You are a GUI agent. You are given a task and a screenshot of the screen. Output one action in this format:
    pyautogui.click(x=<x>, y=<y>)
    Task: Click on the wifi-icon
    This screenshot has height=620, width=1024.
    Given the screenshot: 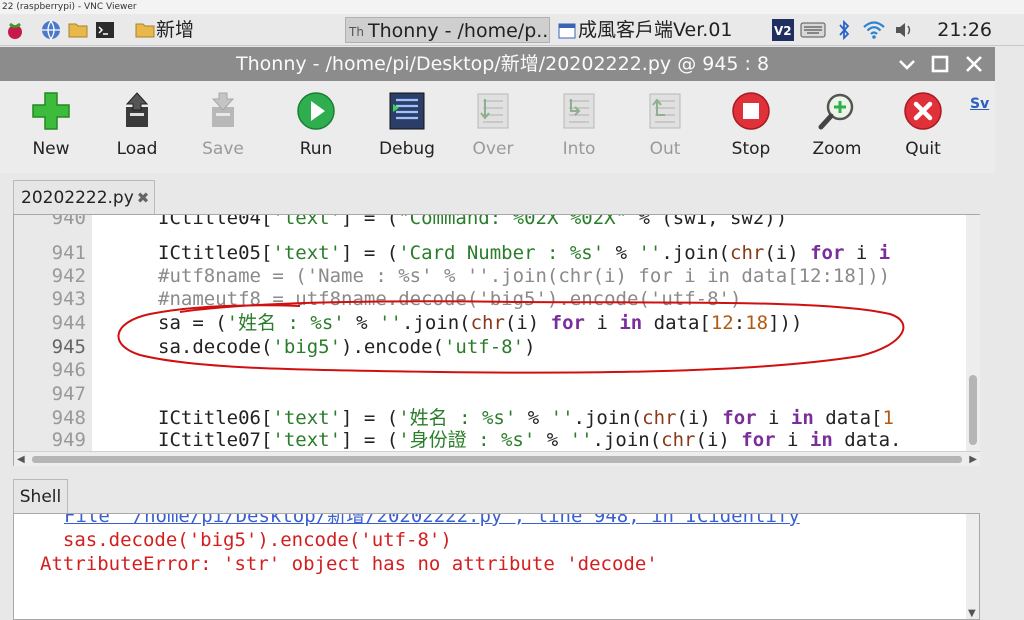 What is the action you would take?
    pyautogui.click(x=874, y=30)
    